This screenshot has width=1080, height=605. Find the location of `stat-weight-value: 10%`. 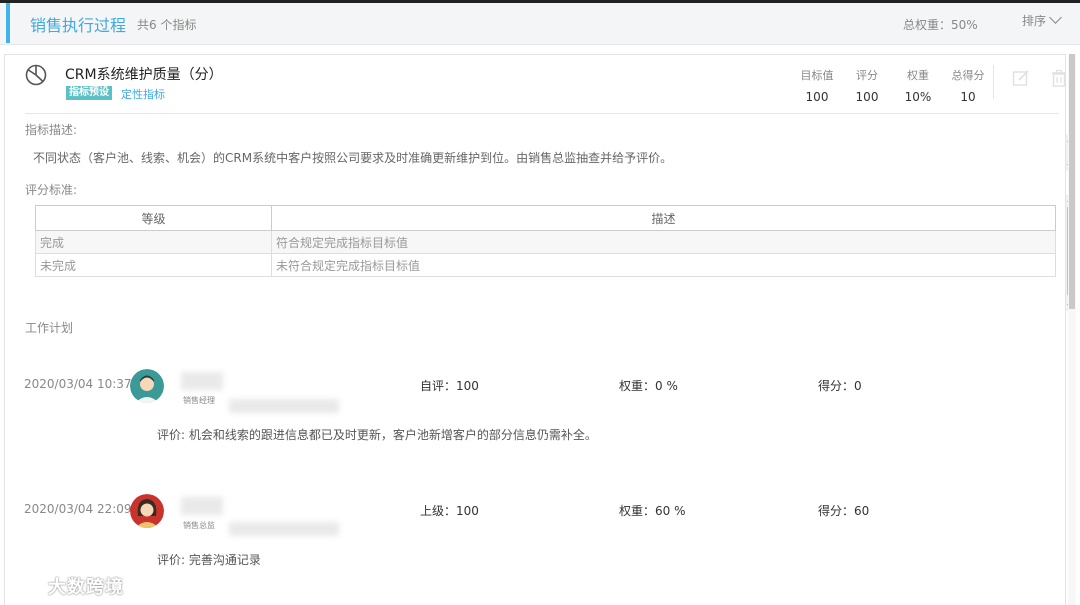

stat-weight-value: 10% is located at coordinates (918, 97).